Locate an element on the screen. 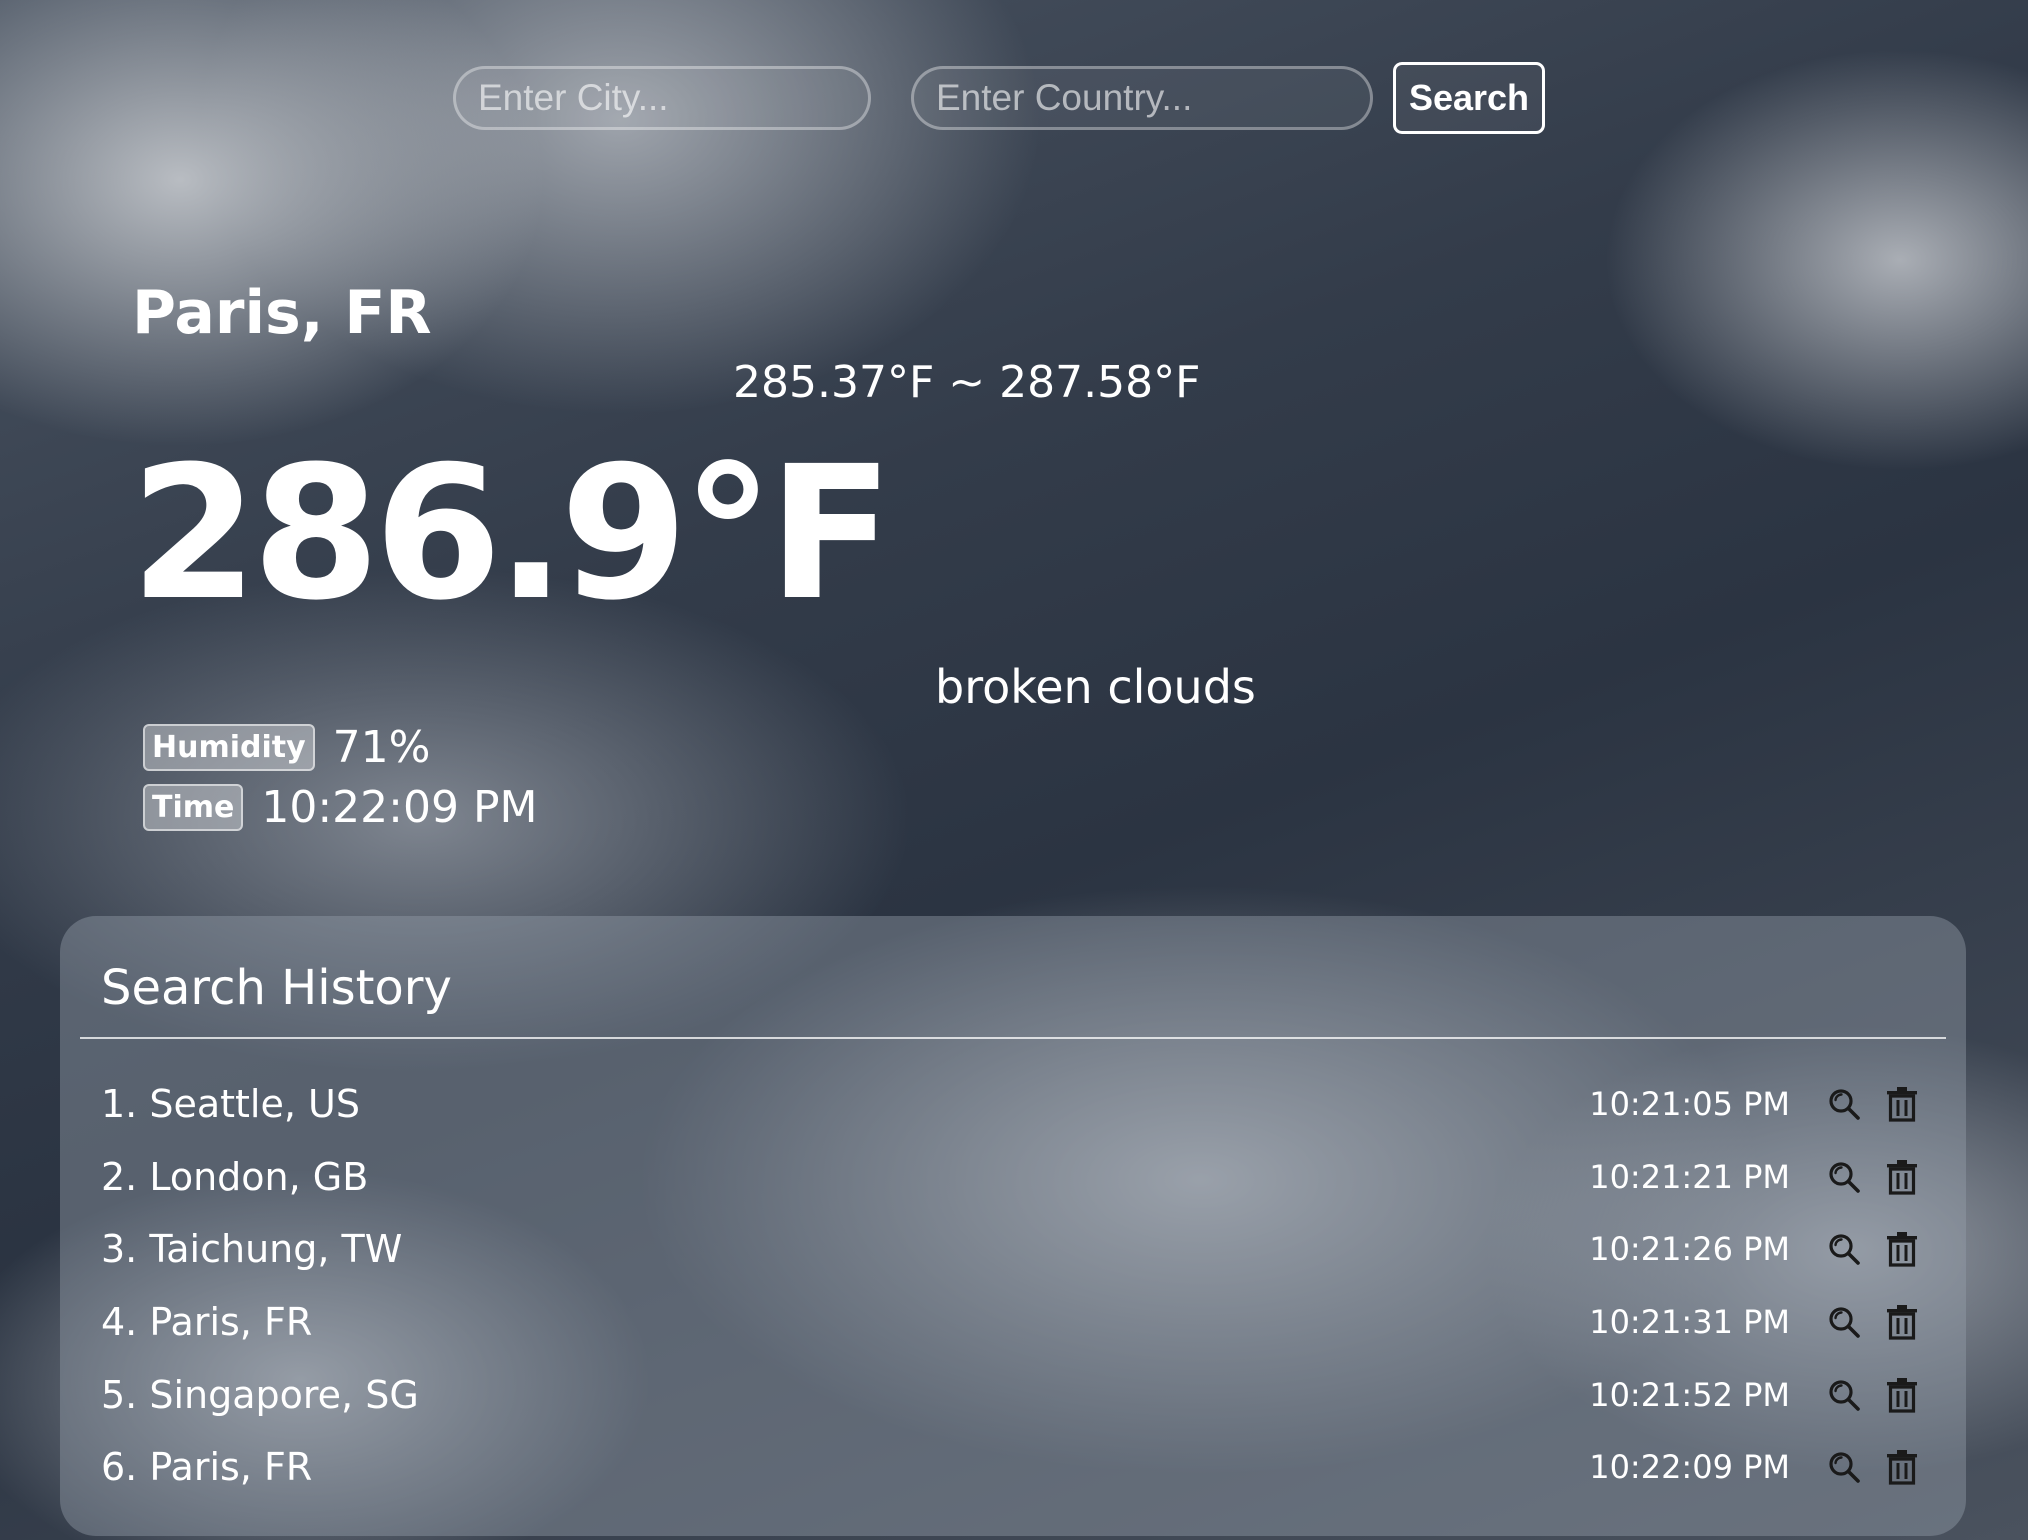  history-item-time: 10:21:26 PM is located at coordinates (1689, 1249).